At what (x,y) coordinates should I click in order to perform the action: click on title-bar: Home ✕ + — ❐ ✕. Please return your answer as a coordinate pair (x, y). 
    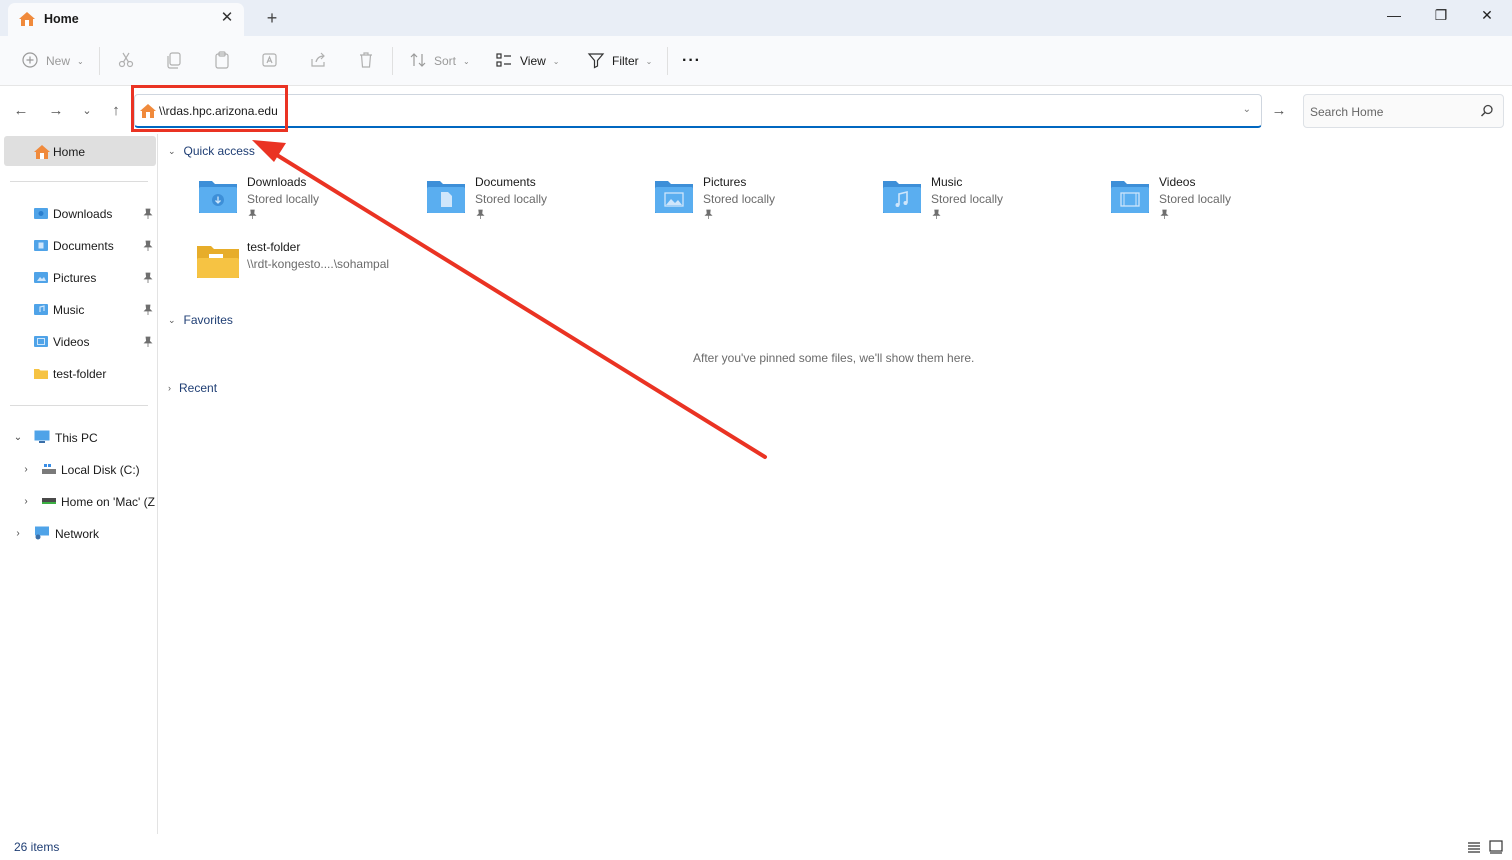
    Looking at the image, I should click on (756, 18).